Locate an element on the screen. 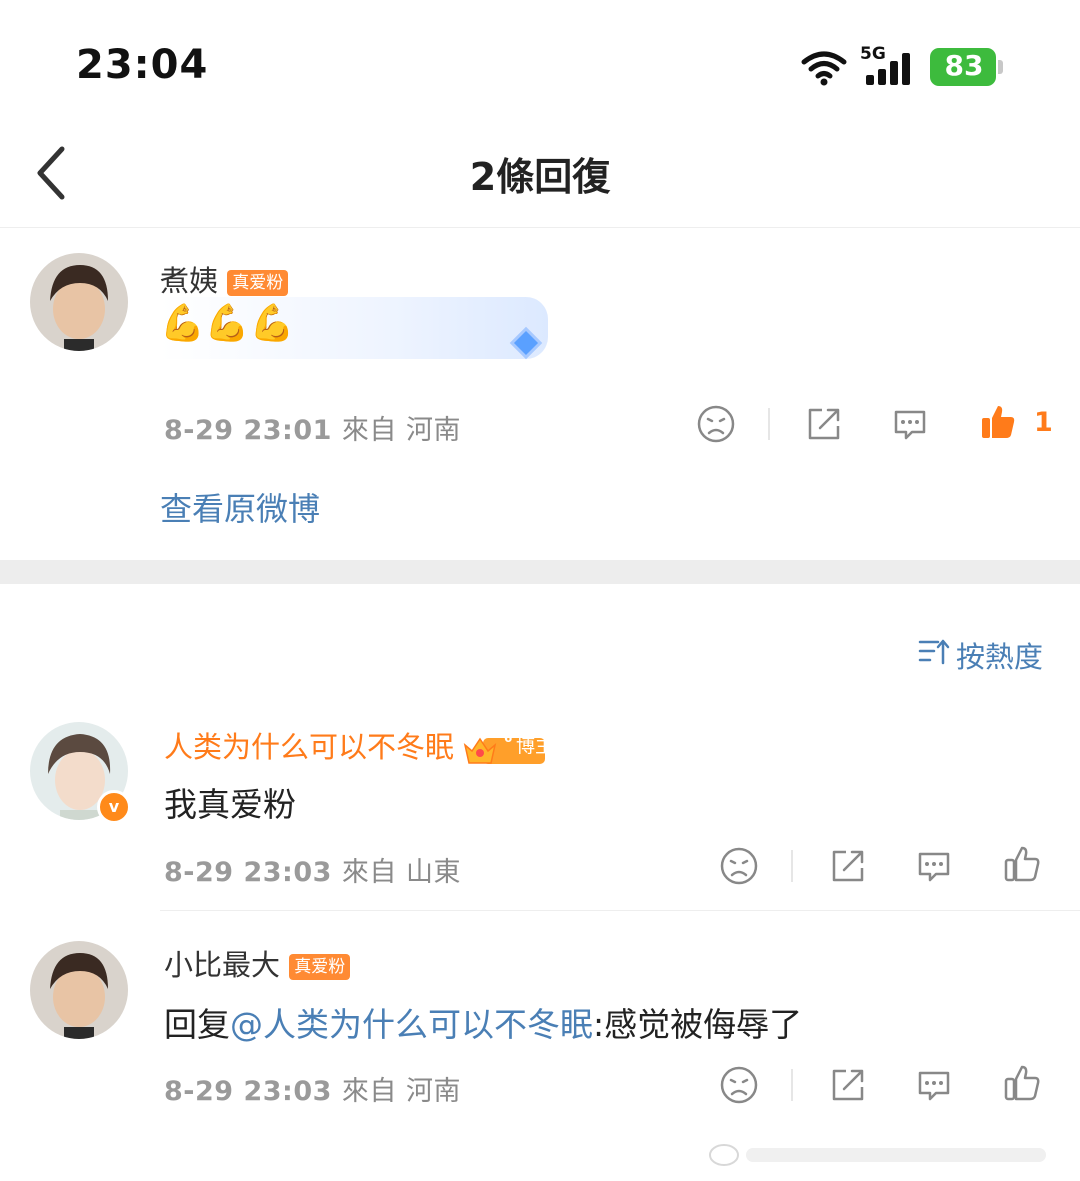  like-count: 1 is located at coordinates (1043, 422).